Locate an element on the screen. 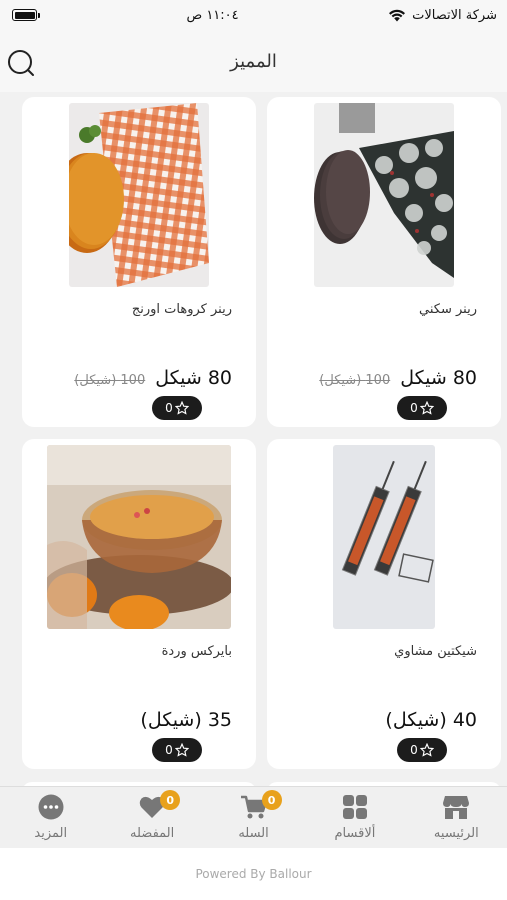  nav-favorites: 0 المفضله is located at coordinates (152, 815).